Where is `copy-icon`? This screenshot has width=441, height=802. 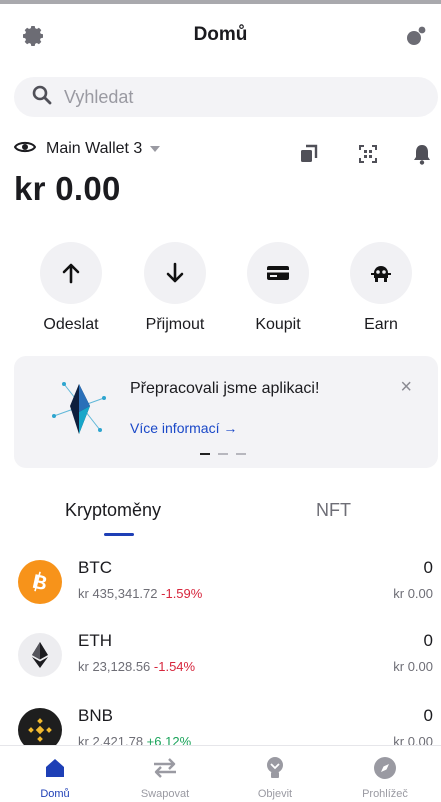 copy-icon is located at coordinates (309, 154).